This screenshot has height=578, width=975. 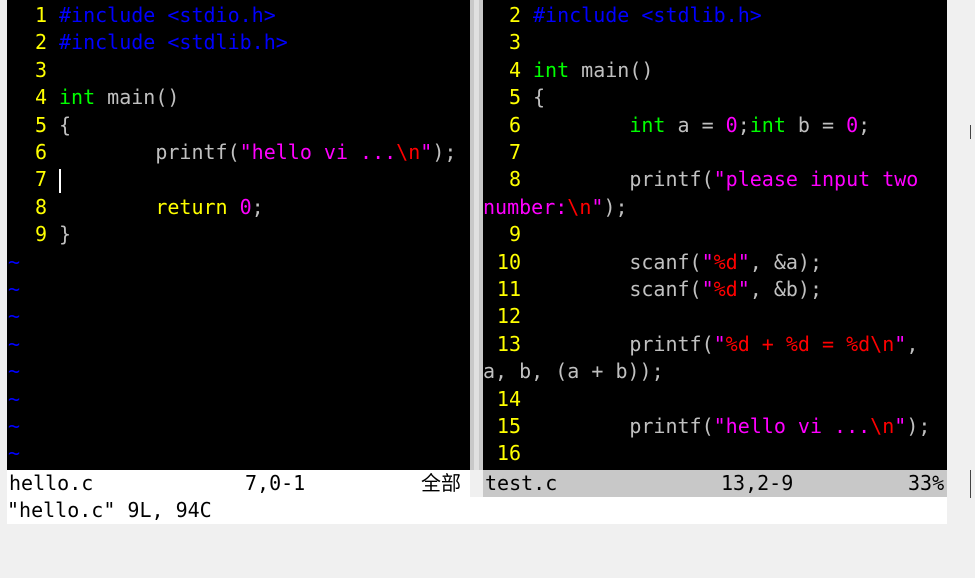 I want to click on status-line-hello-c: hello.c 7,0-1 全部, so click(x=238, y=483).